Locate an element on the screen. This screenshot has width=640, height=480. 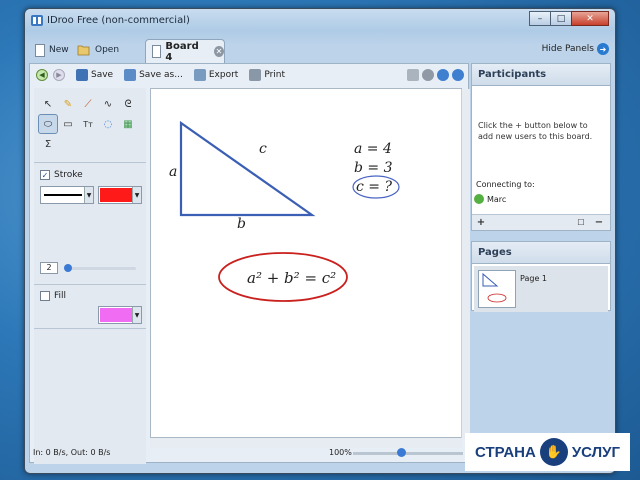
fill-color-dropdown: ▼ is located at coordinates (120, 315).